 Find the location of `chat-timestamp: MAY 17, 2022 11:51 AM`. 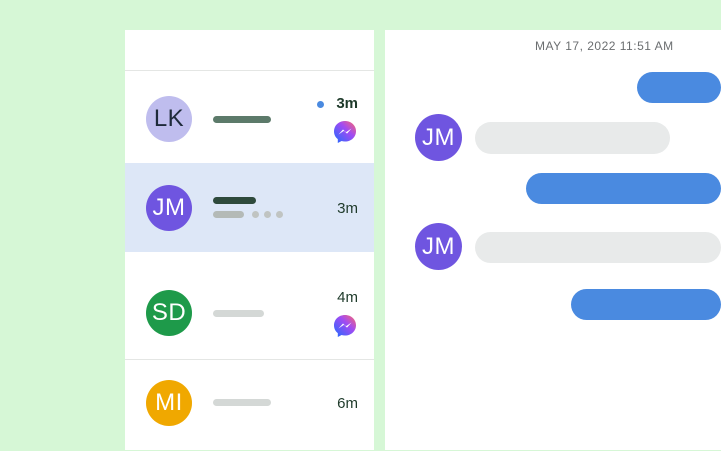

chat-timestamp: MAY 17, 2022 11:51 AM is located at coordinates (604, 46).